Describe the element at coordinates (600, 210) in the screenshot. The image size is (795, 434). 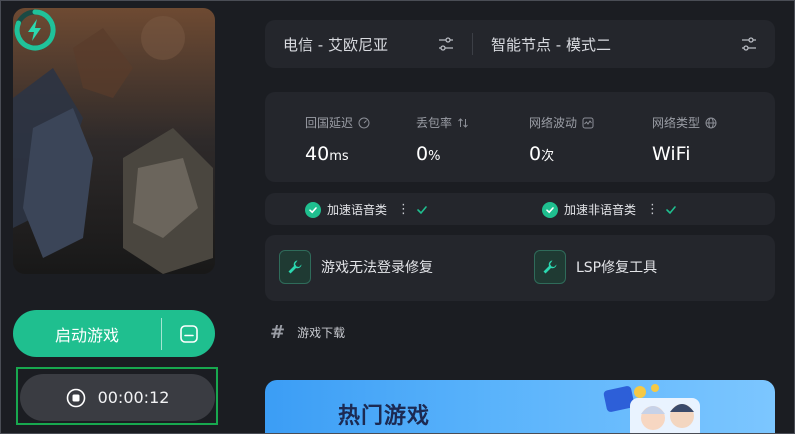
I see `toggle-label: 加速非语音类` at that location.